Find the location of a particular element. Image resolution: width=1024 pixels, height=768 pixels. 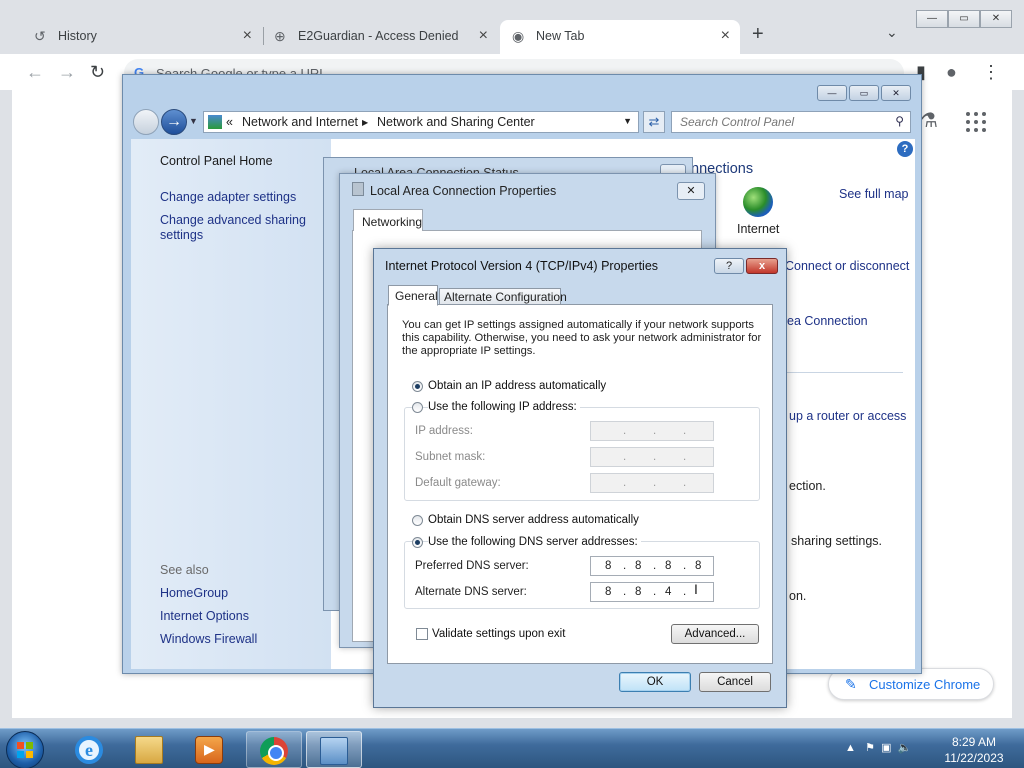

setup-connection-link: up a router or access is located at coordinates (847, 416).